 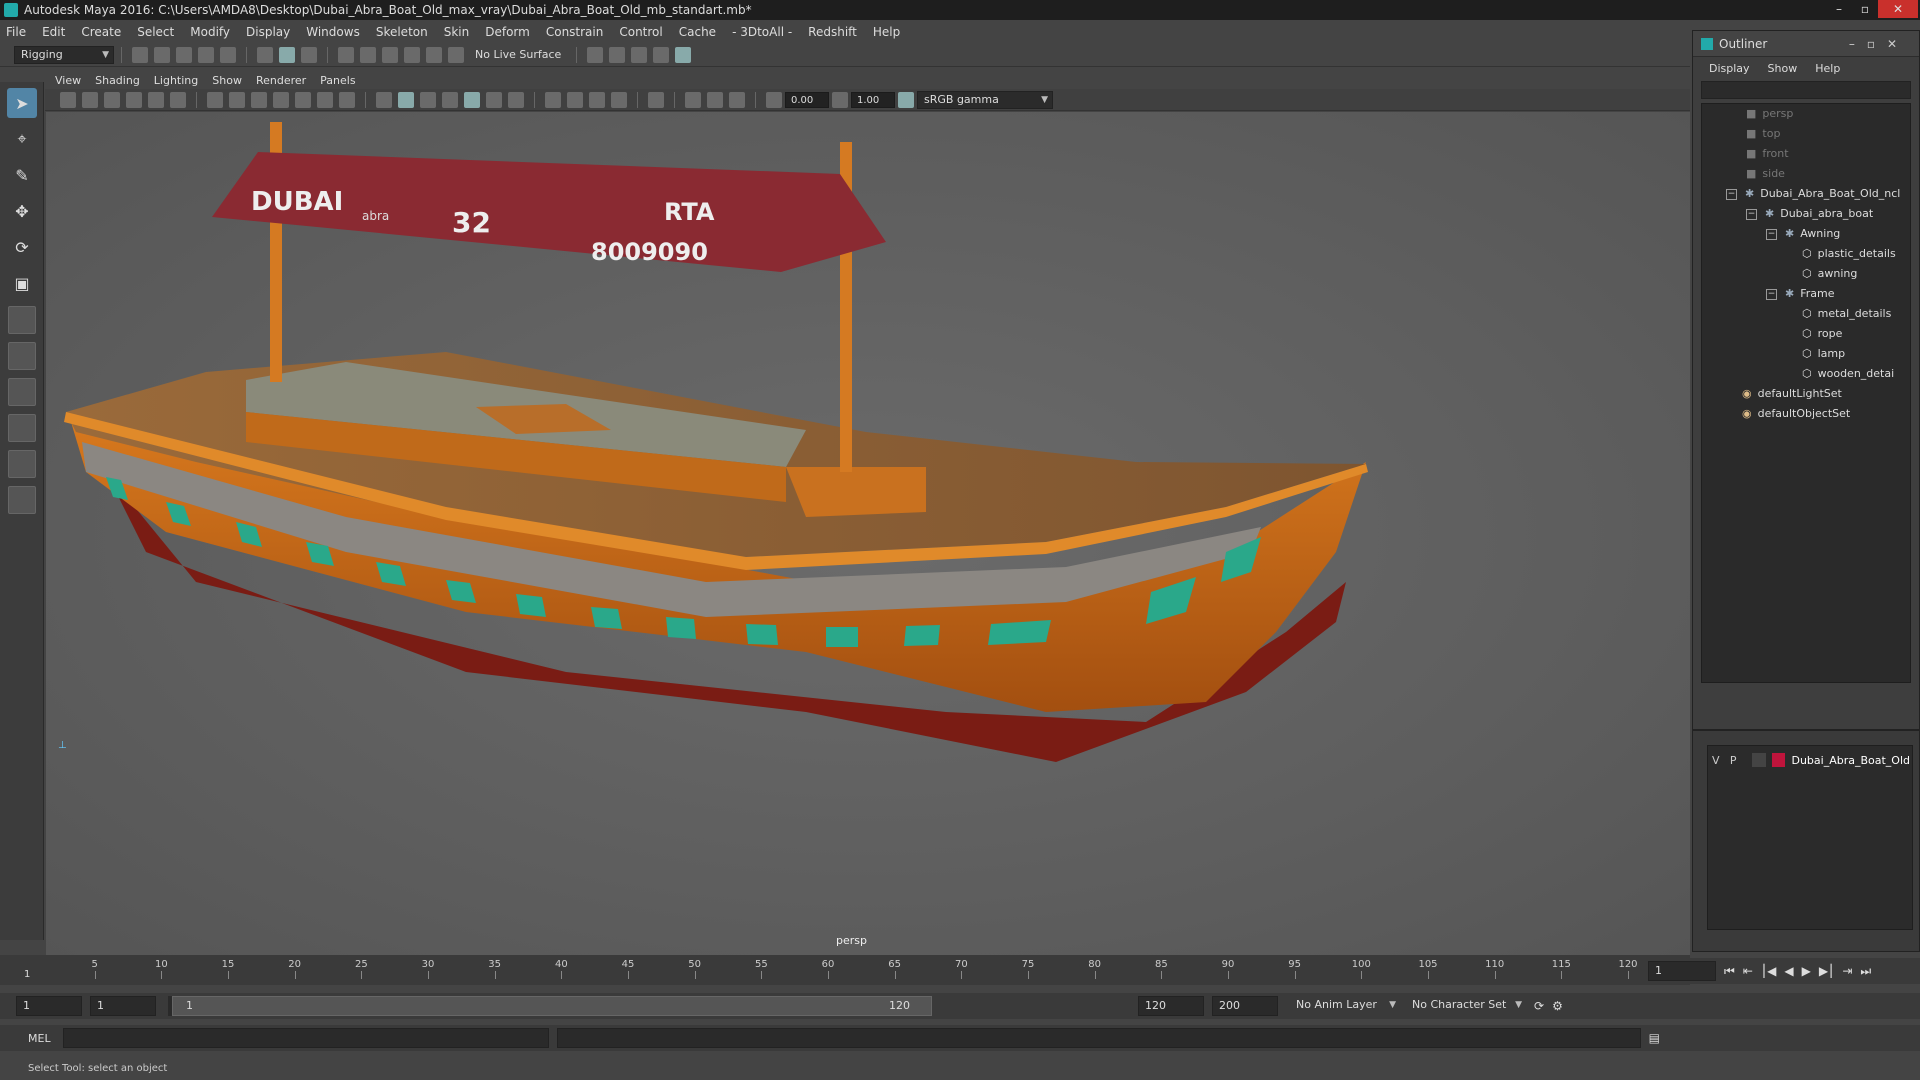 I want to click on select-tool-icon: ➤, so click(x=22, y=103).